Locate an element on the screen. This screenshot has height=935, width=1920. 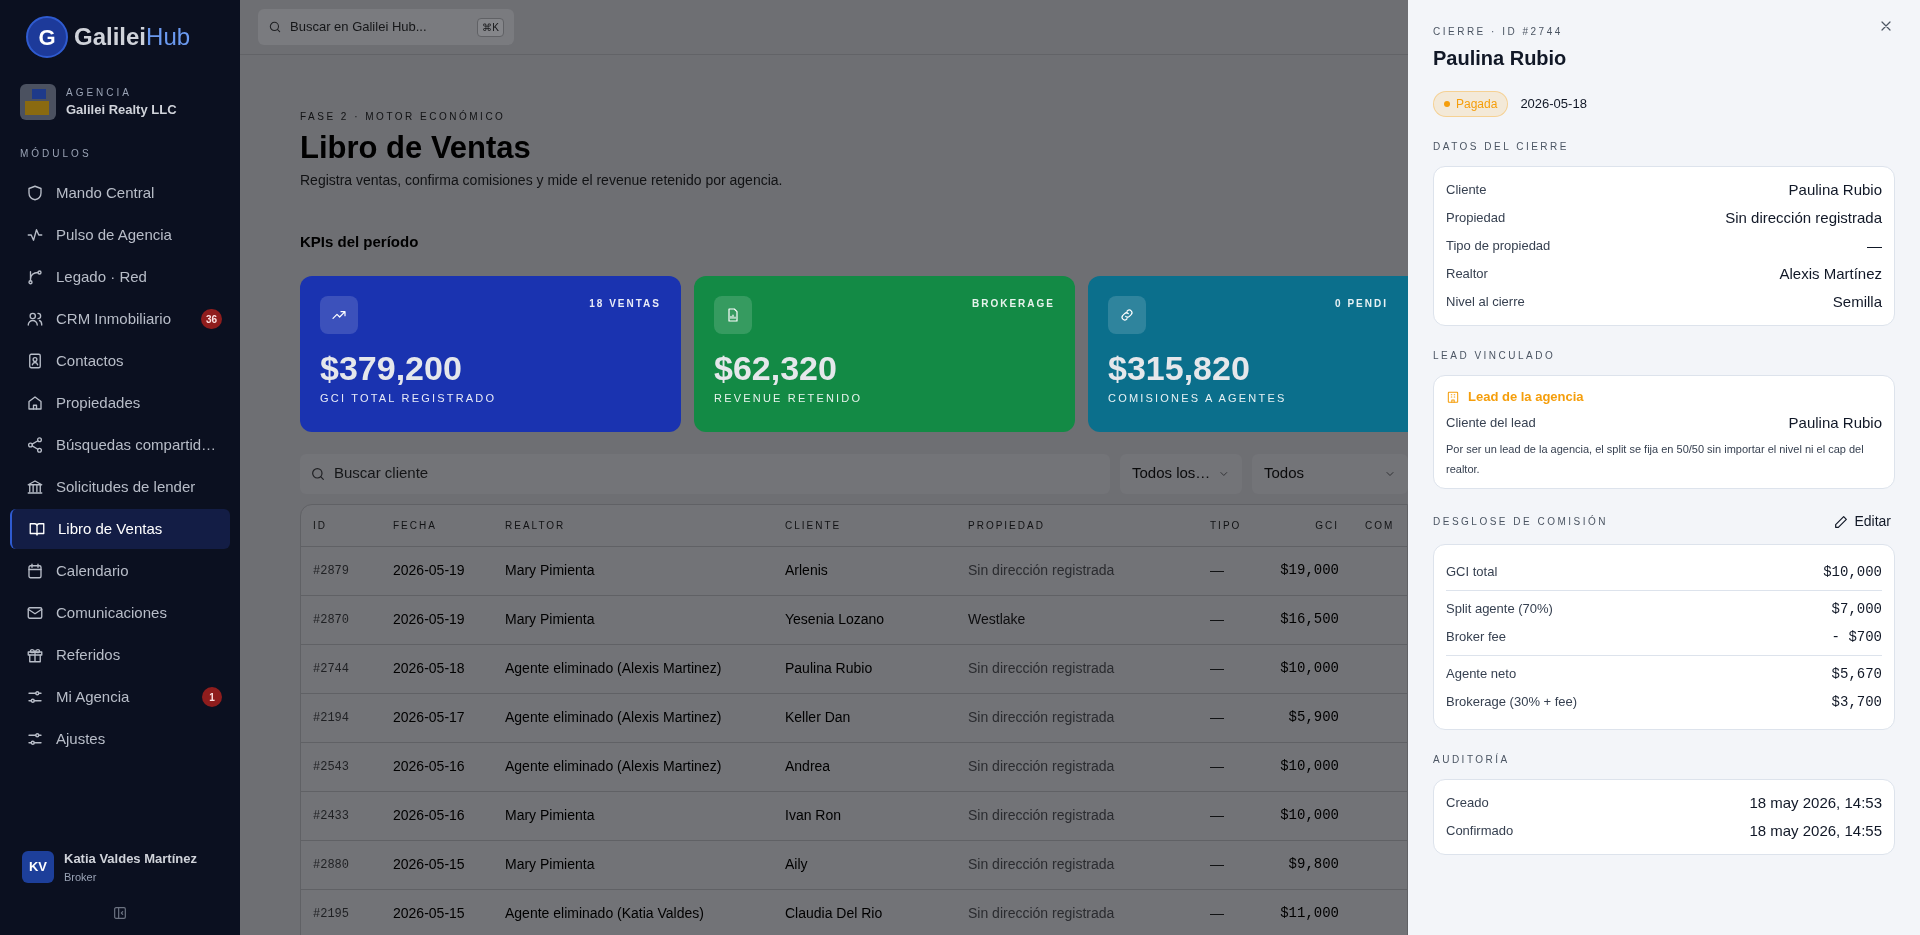
field-label: Broker fee is located at coordinates (1476, 637).